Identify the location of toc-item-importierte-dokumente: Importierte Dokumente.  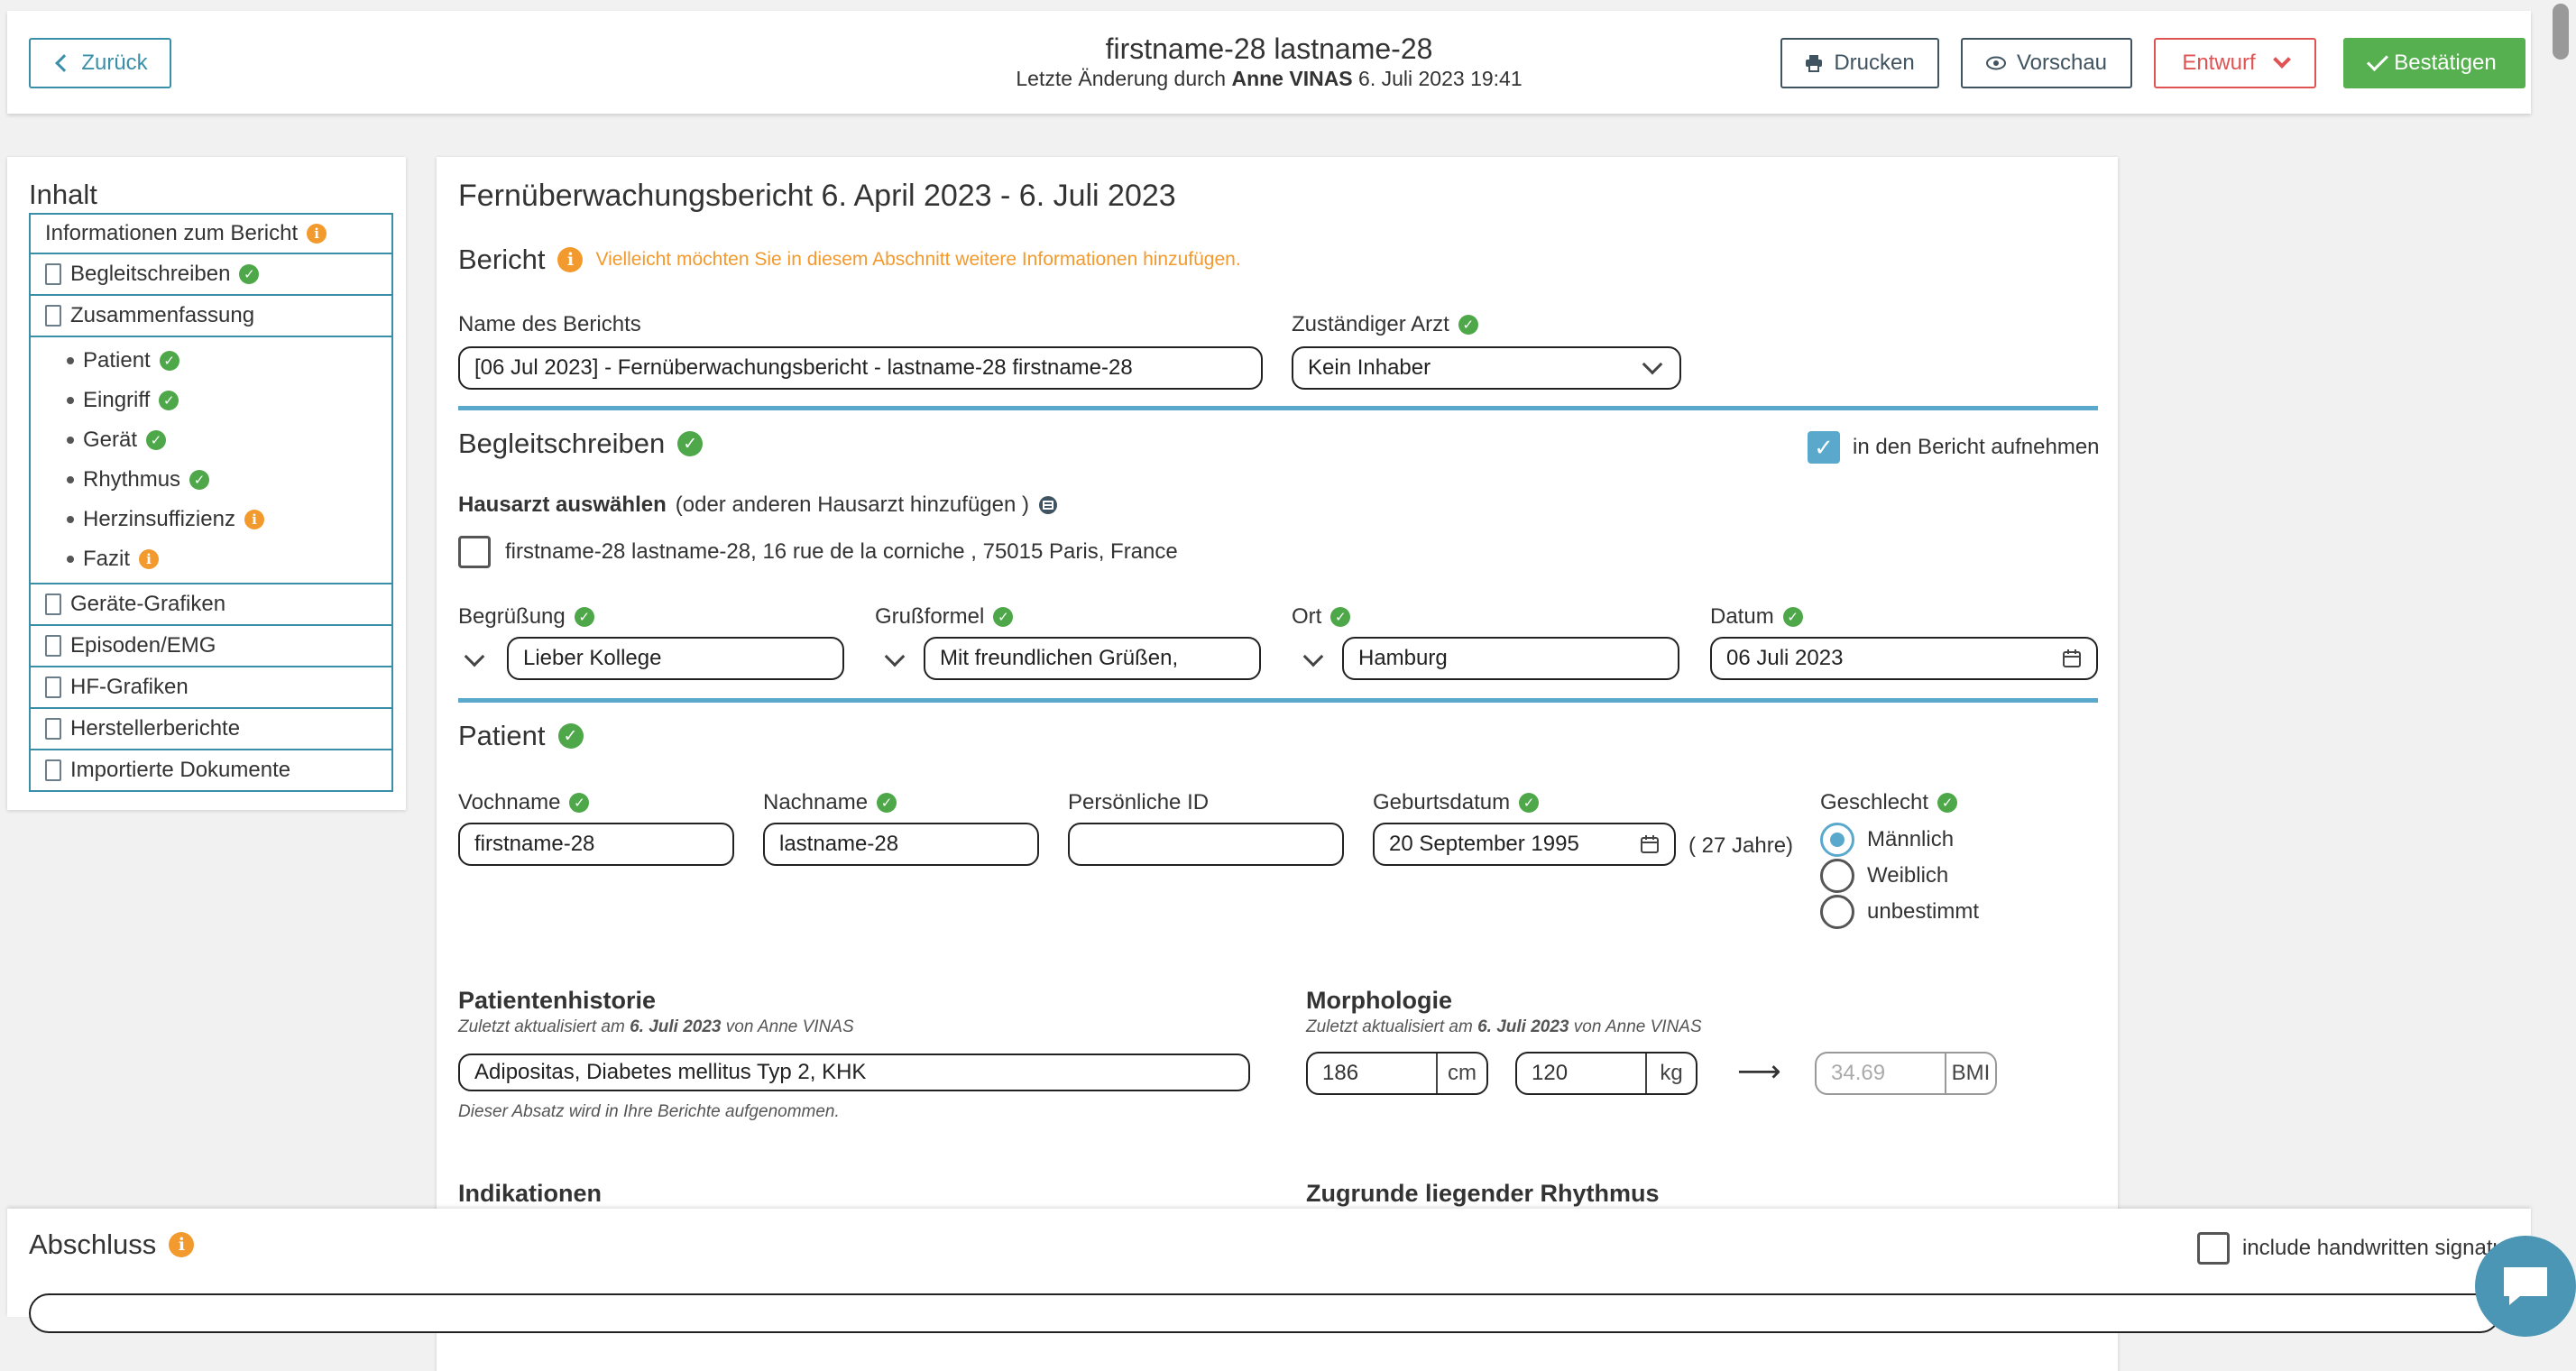
(211, 771).